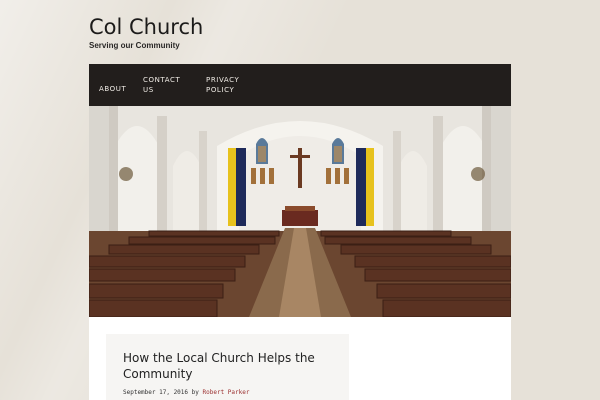 The image size is (600, 400). I want to click on post-meta: September 17, 2016 by Robert Parker, so click(228, 392).